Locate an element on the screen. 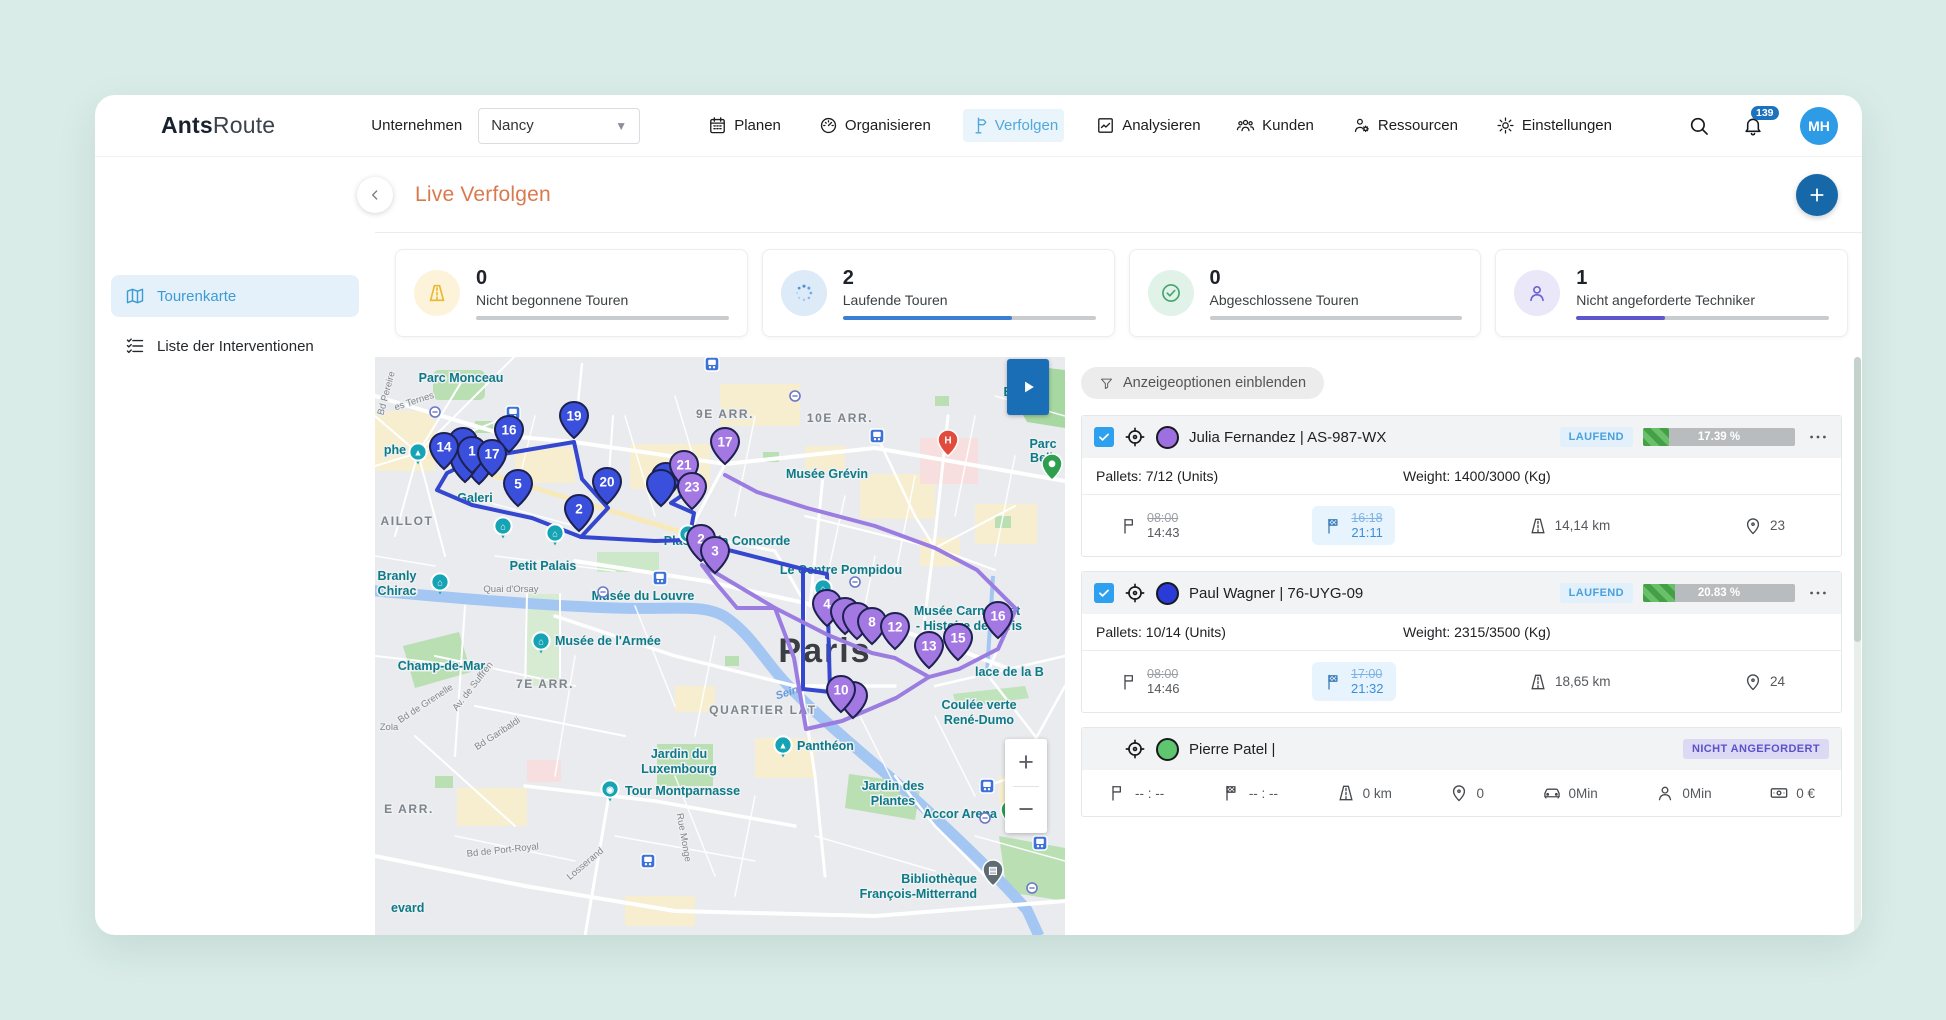  svg-text: 13 is located at coordinates (929, 646).